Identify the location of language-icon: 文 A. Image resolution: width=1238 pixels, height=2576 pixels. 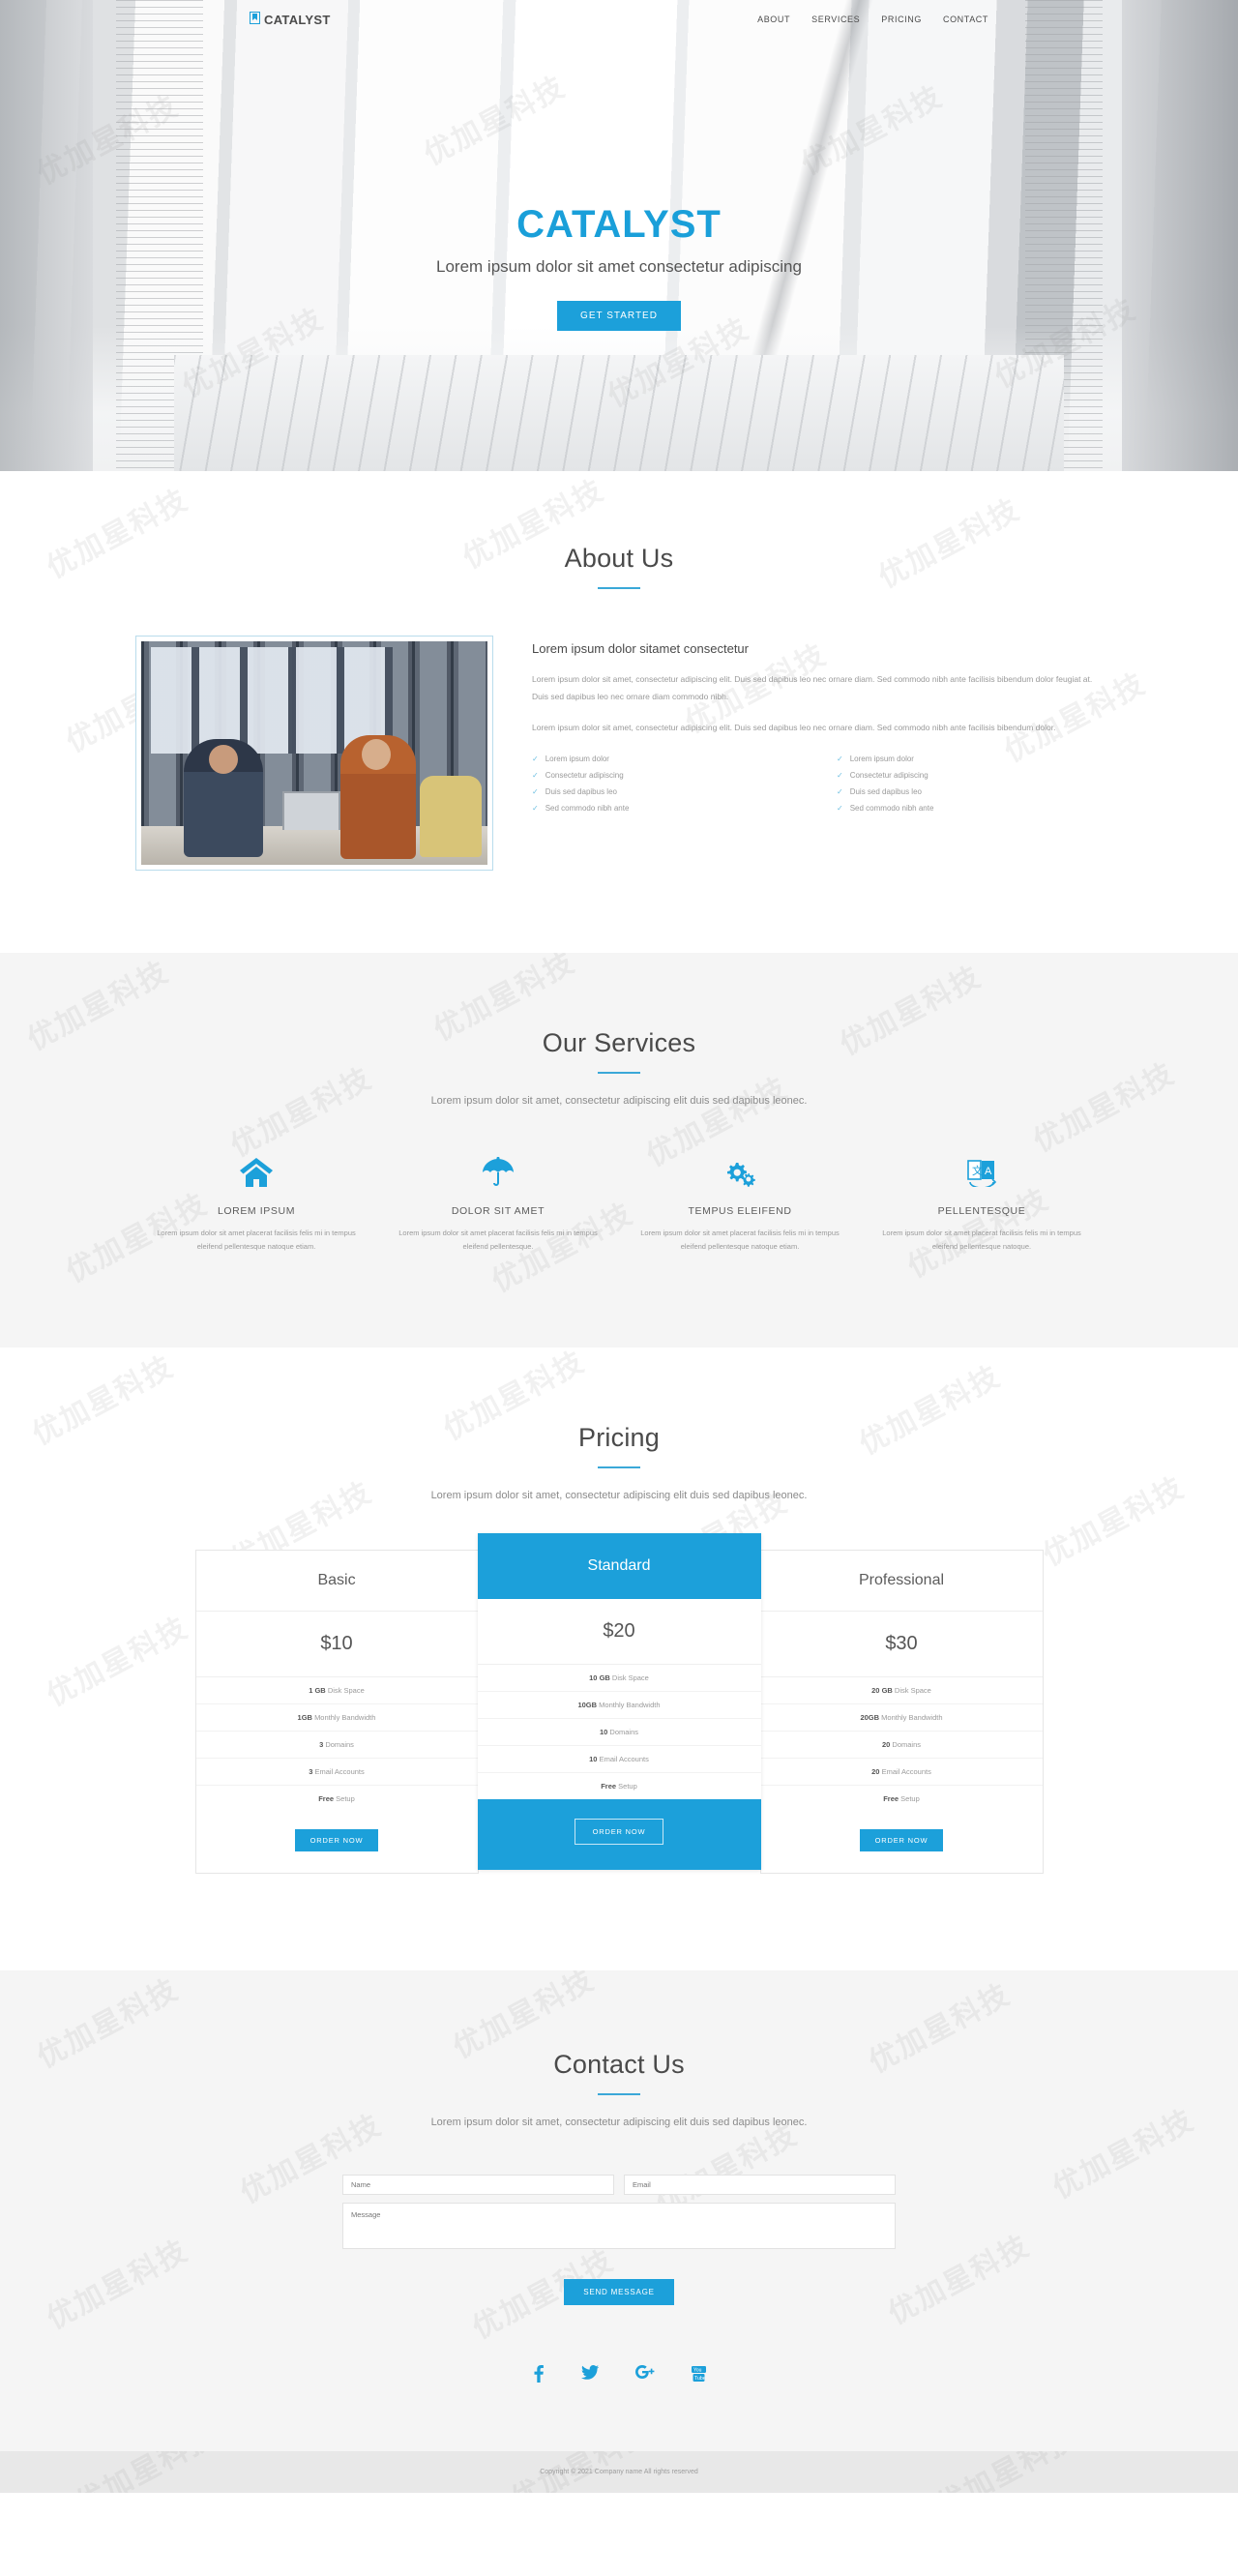
(981, 1172).